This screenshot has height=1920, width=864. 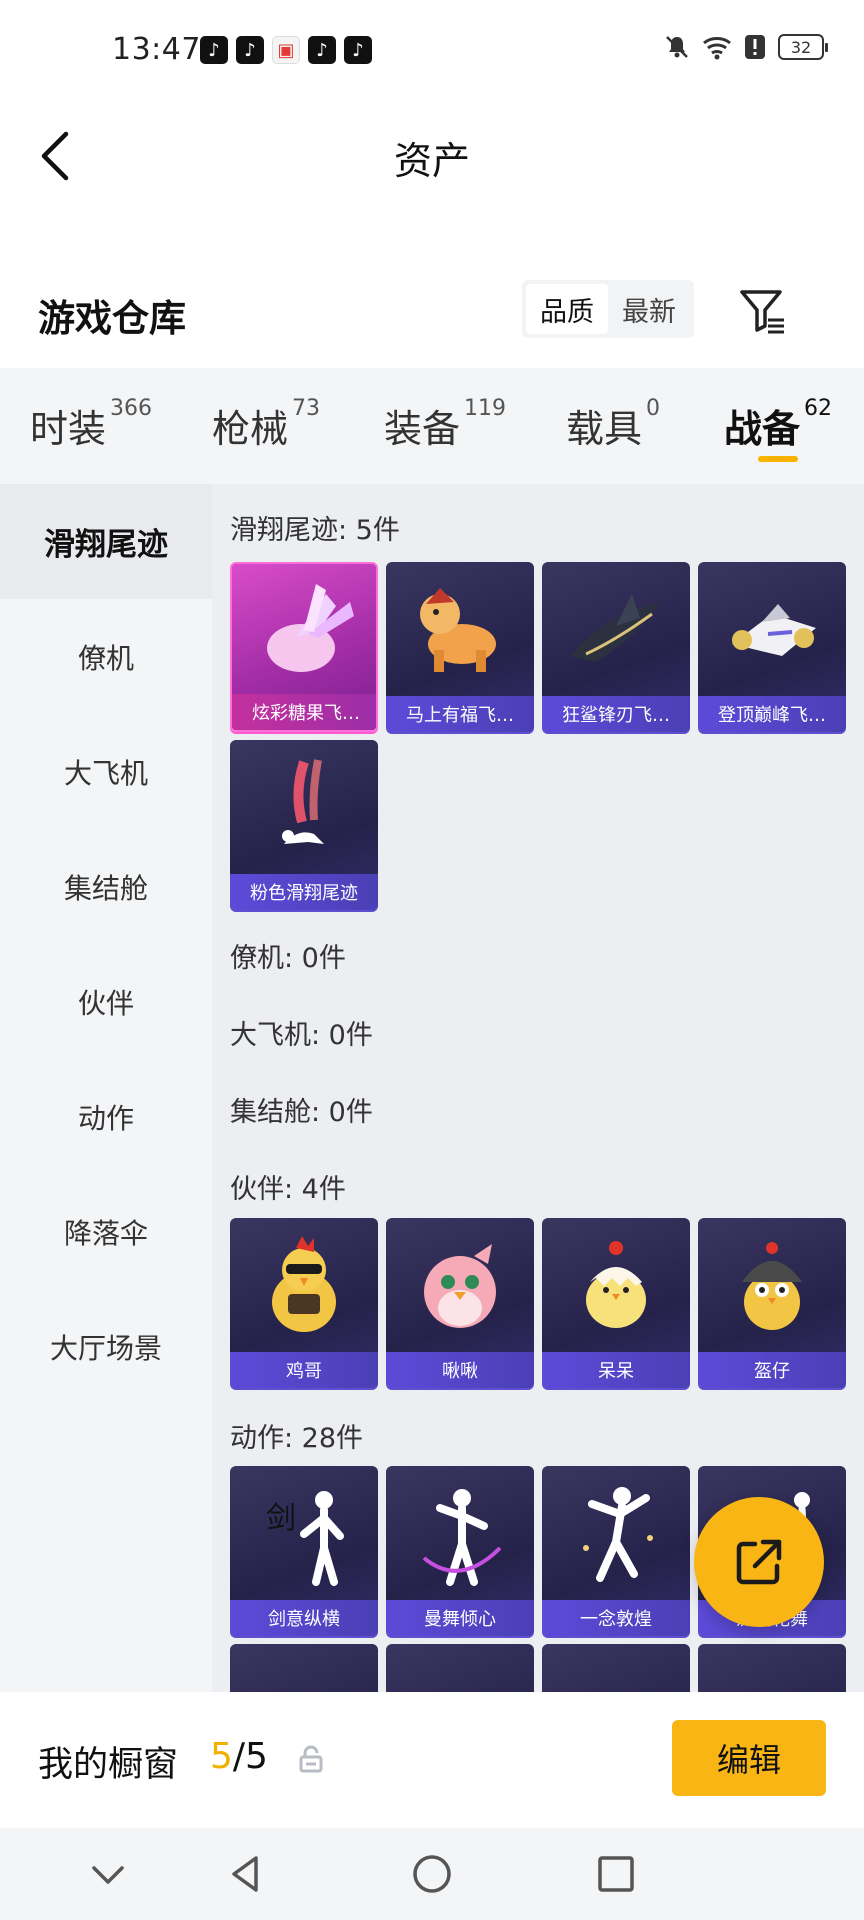 What do you see at coordinates (567, 309) in the screenshot?
I see `sort-quality-button: 品质` at bounding box center [567, 309].